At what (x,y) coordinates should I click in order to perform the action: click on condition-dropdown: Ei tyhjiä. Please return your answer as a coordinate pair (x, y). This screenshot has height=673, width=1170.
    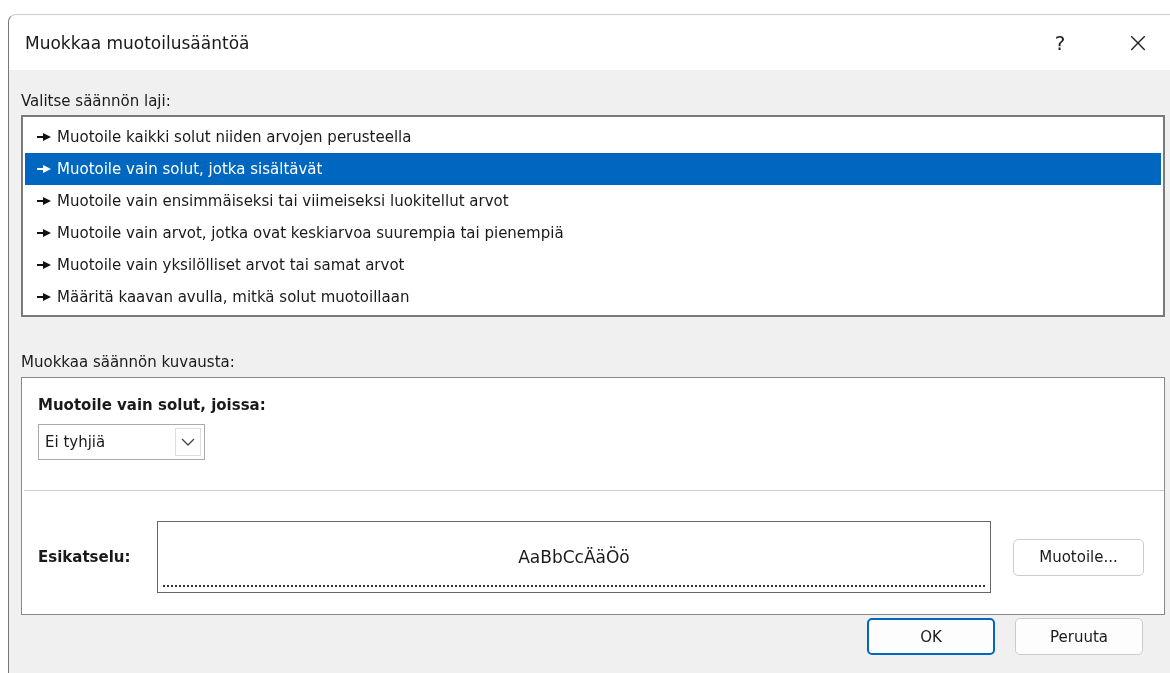
    Looking at the image, I should click on (121, 442).